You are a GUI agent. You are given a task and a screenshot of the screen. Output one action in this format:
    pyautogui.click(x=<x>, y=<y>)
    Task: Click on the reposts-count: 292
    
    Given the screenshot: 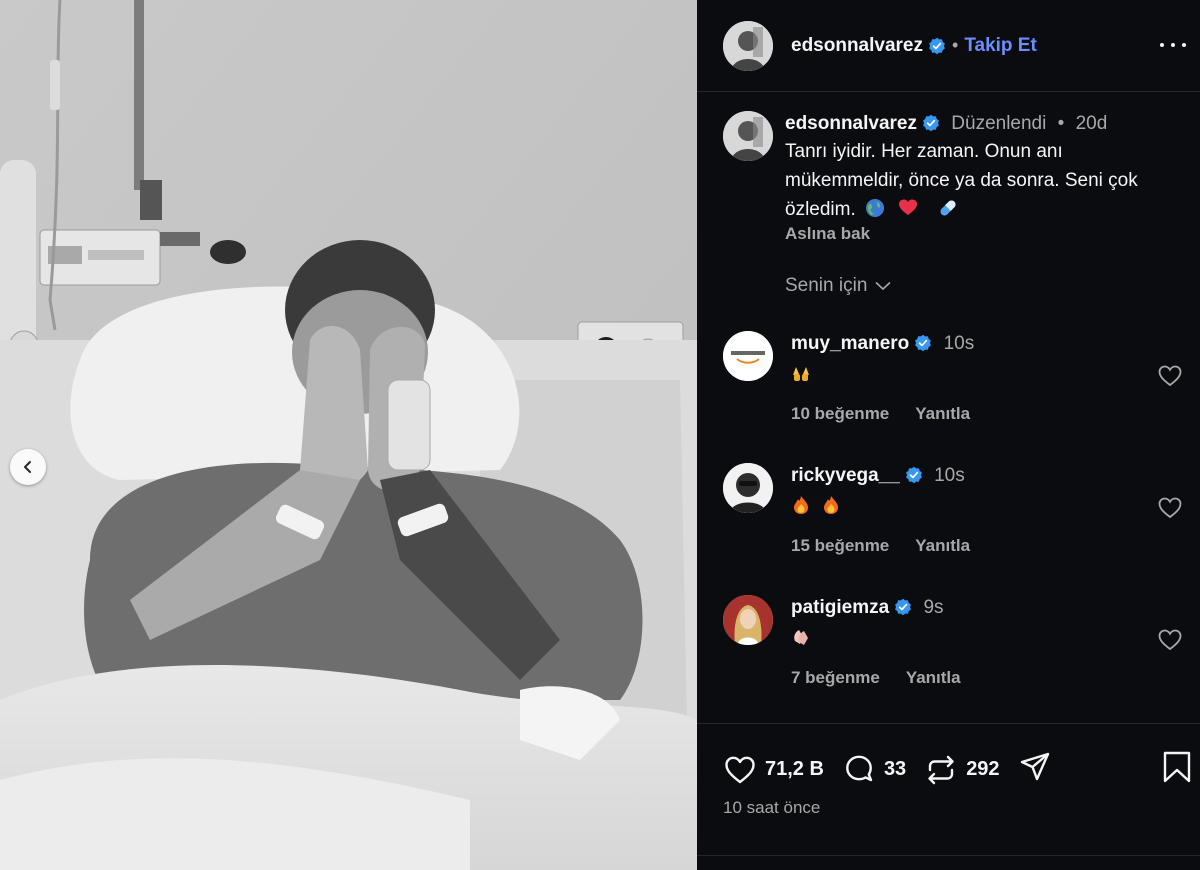 What is the action you would take?
    pyautogui.click(x=983, y=769)
    